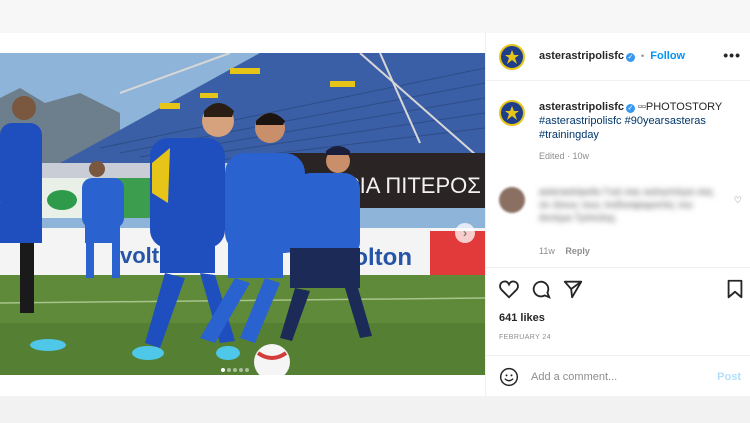 The image size is (750, 423). I want to click on commenter-avatar, so click(512, 200).